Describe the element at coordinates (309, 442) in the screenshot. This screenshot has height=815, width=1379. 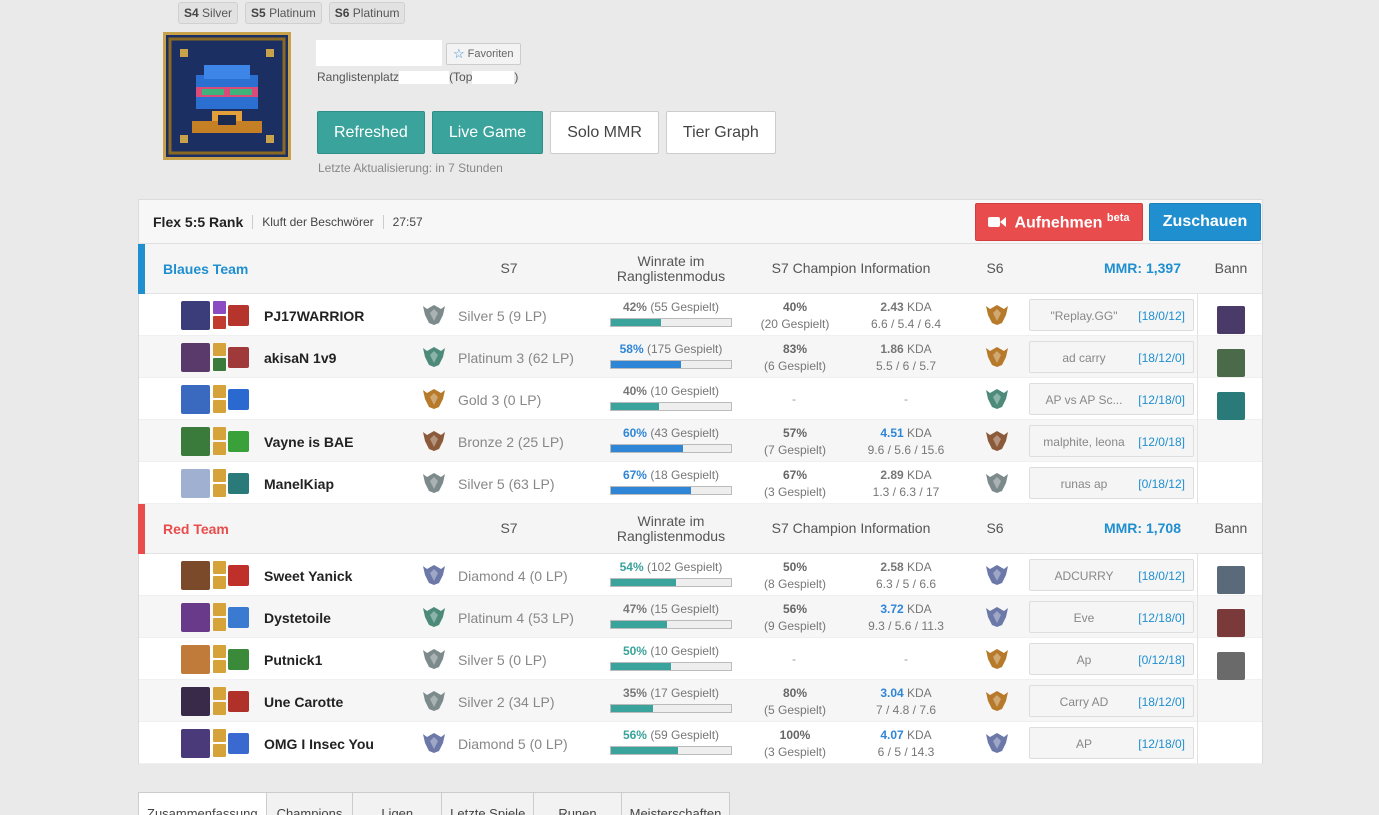
I see `player-name: Vayne is BAE` at that location.